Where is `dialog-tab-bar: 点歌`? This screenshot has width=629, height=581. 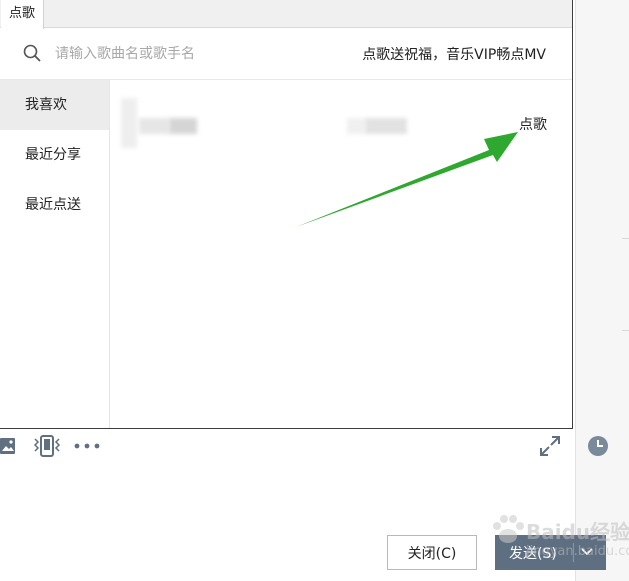 dialog-tab-bar: 点歌 is located at coordinates (286, 14).